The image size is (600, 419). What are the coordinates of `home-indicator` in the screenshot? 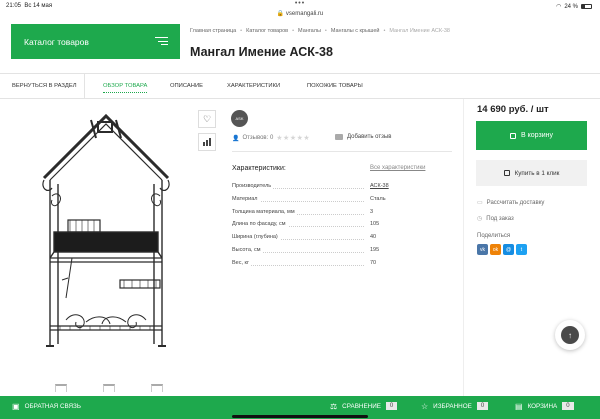 It's located at (300, 416).